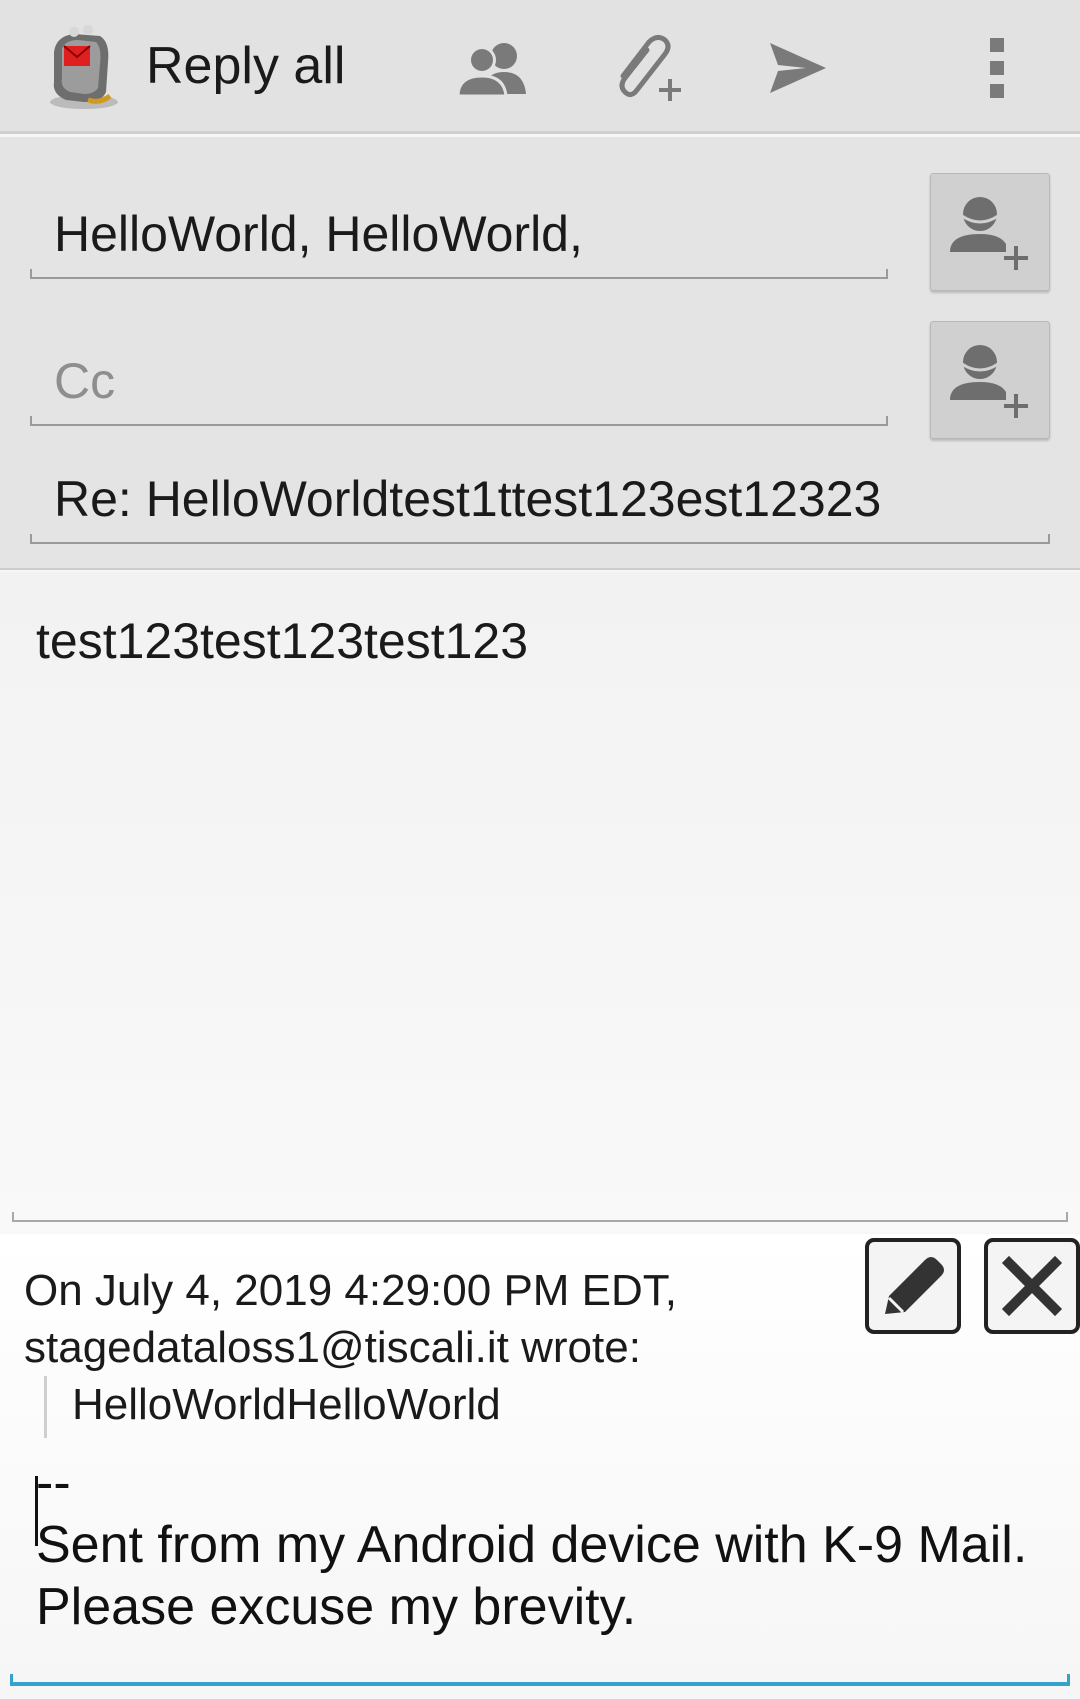 The width and height of the screenshot is (1080, 1699). What do you see at coordinates (332, 1347) in the screenshot?
I see `quote-header-sender: stagedataloss1@tiscali.it wrote:` at bounding box center [332, 1347].